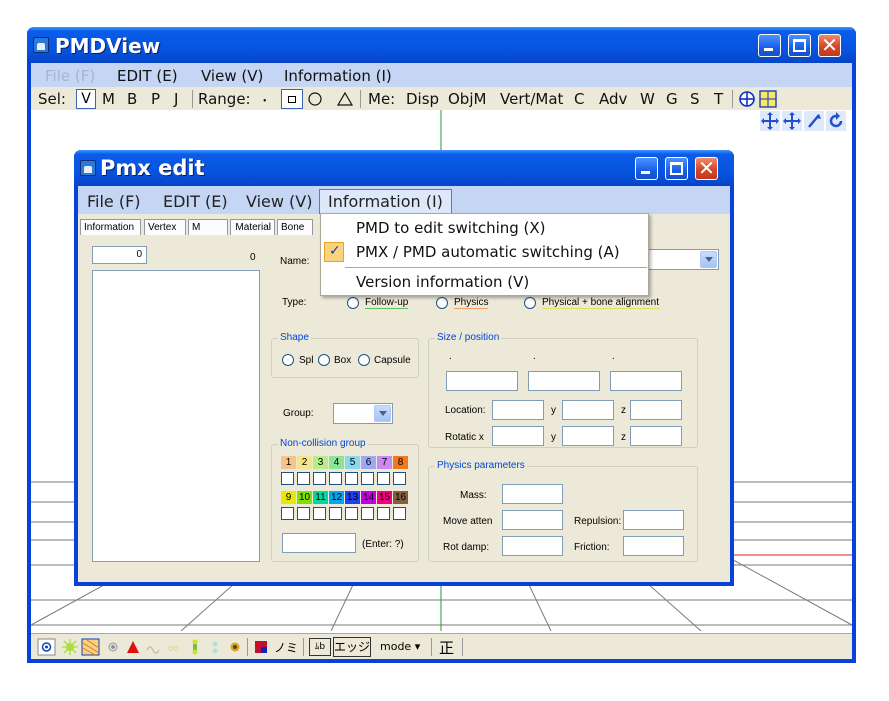 This screenshot has height=701, width=889. Describe the element at coordinates (319, 543) in the screenshot. I see `noncollision-mask-input` at that location.